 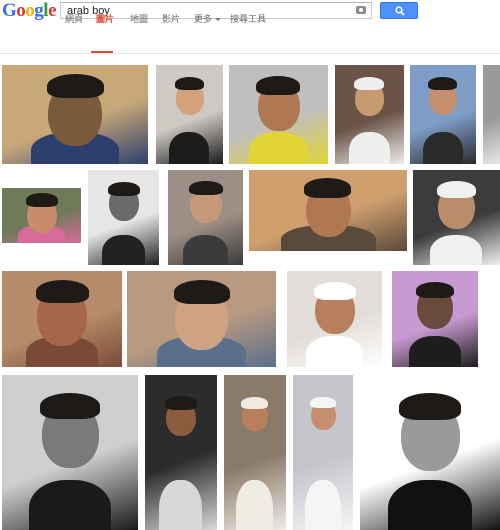 I want to click on tab-more: 更多, so click(x=208, y=19).